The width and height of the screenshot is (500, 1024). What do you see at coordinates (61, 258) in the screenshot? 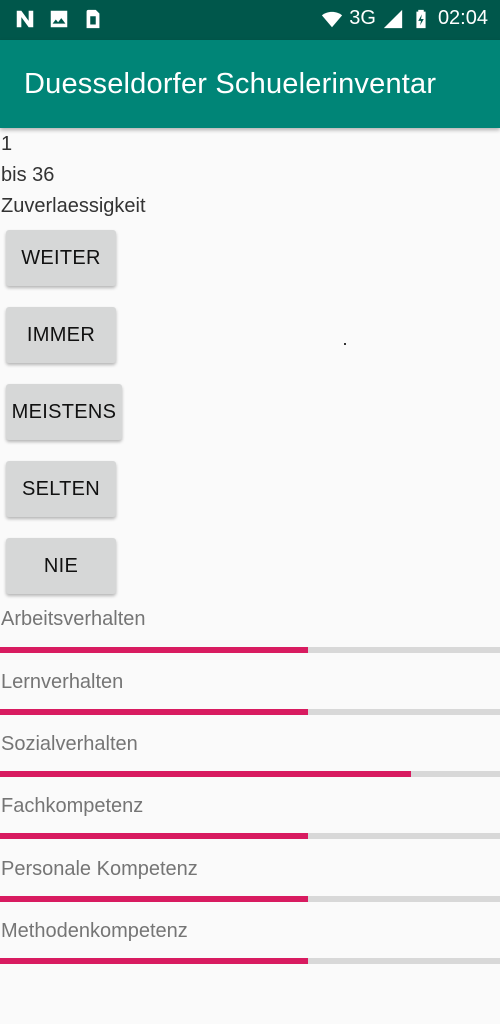
I see `weiter-button: WEITER` at bounding box center [61, 258].